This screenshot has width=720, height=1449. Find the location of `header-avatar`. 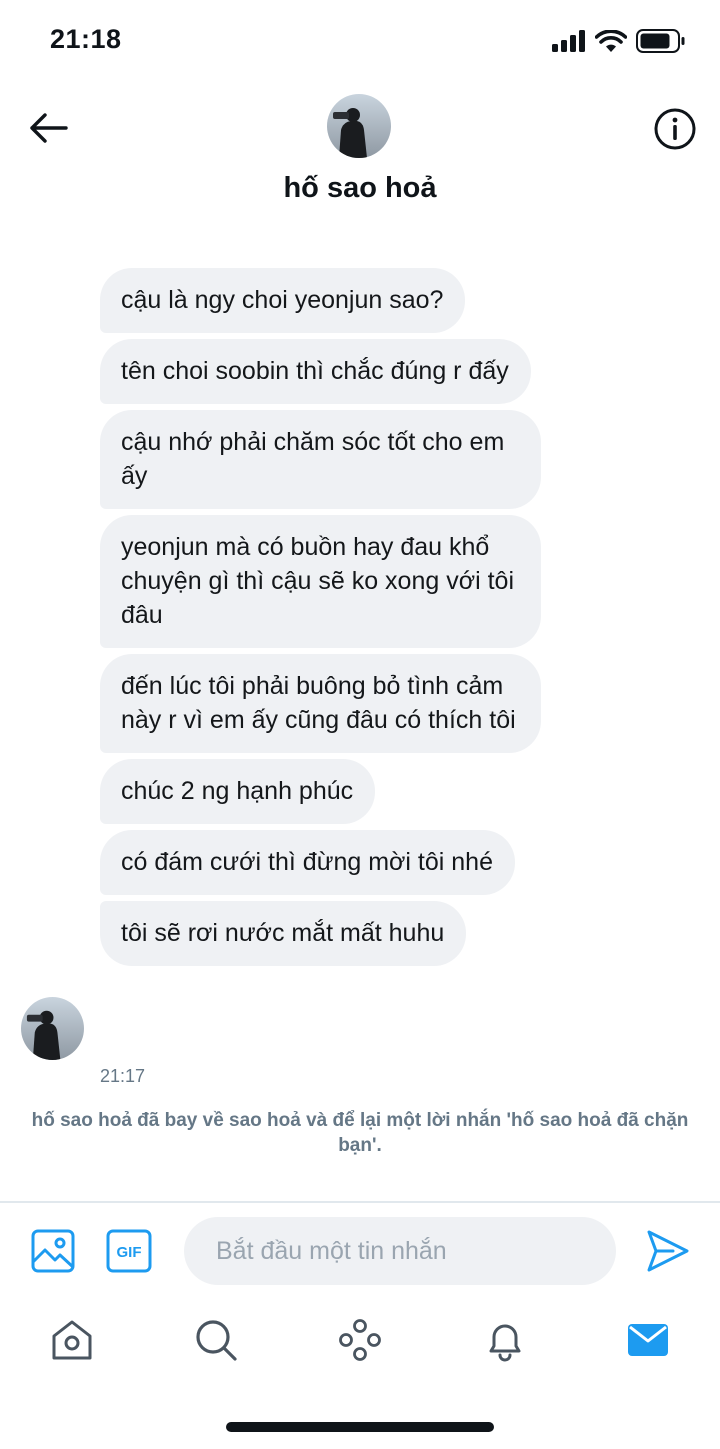

header-avatar is located at coordinates (359, 126).